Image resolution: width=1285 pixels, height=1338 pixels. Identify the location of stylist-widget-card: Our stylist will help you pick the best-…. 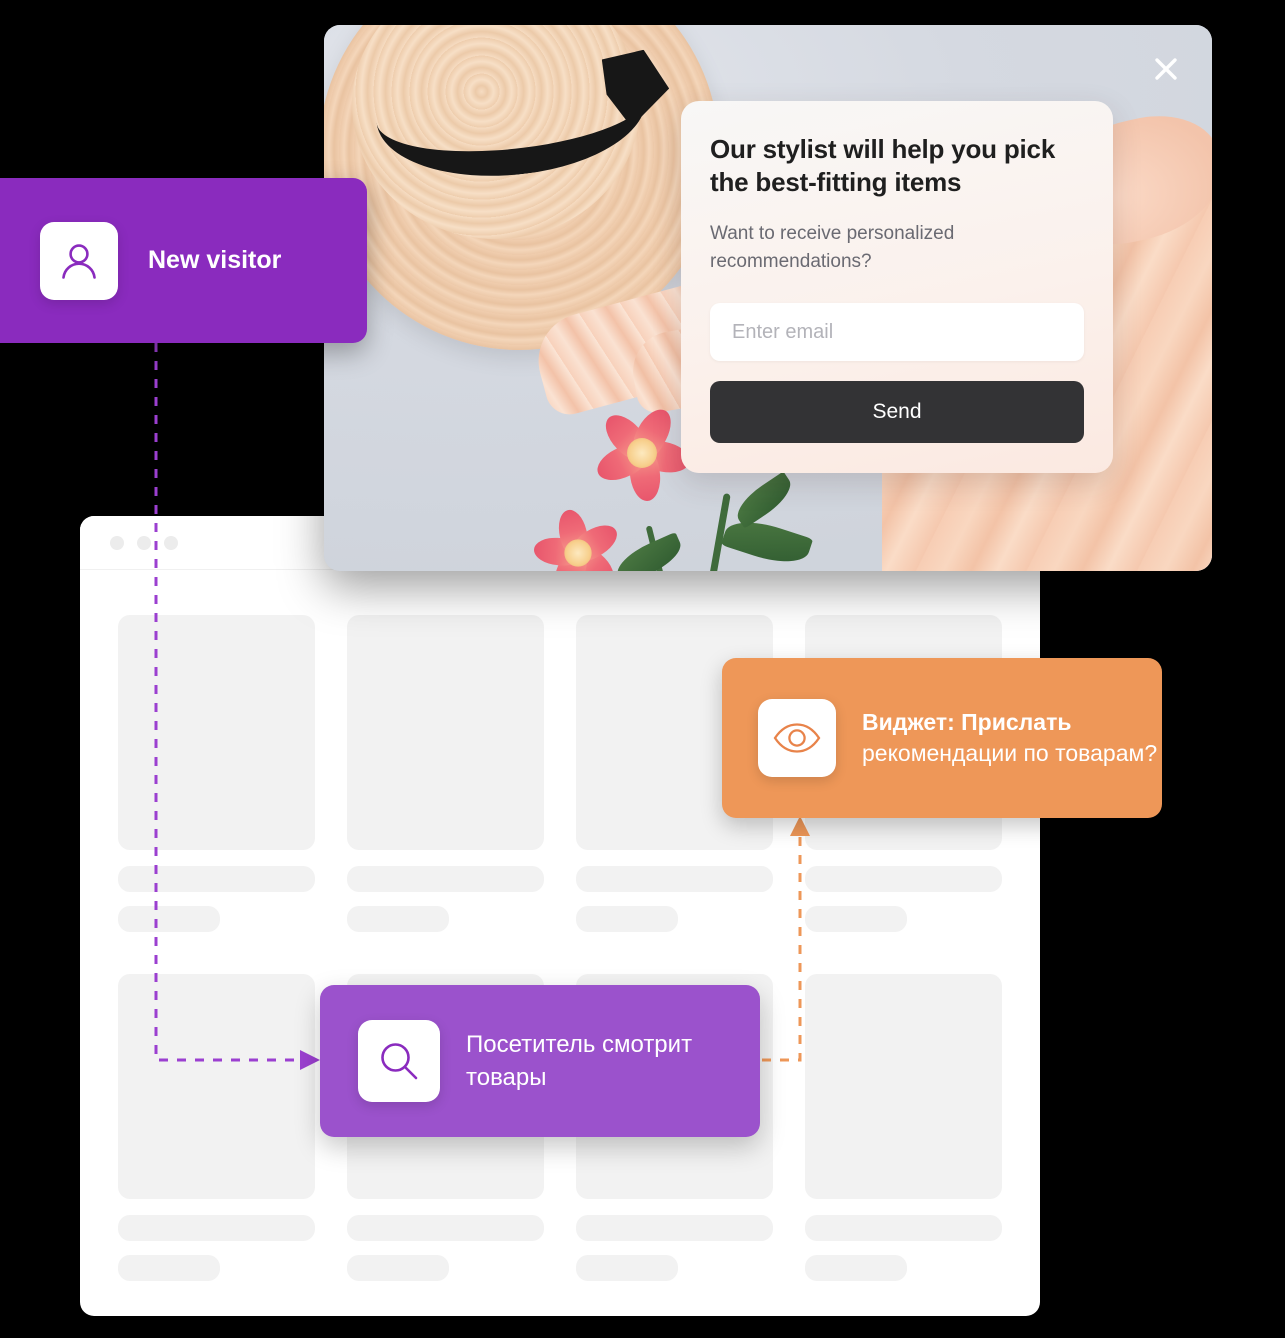
(897, 287).